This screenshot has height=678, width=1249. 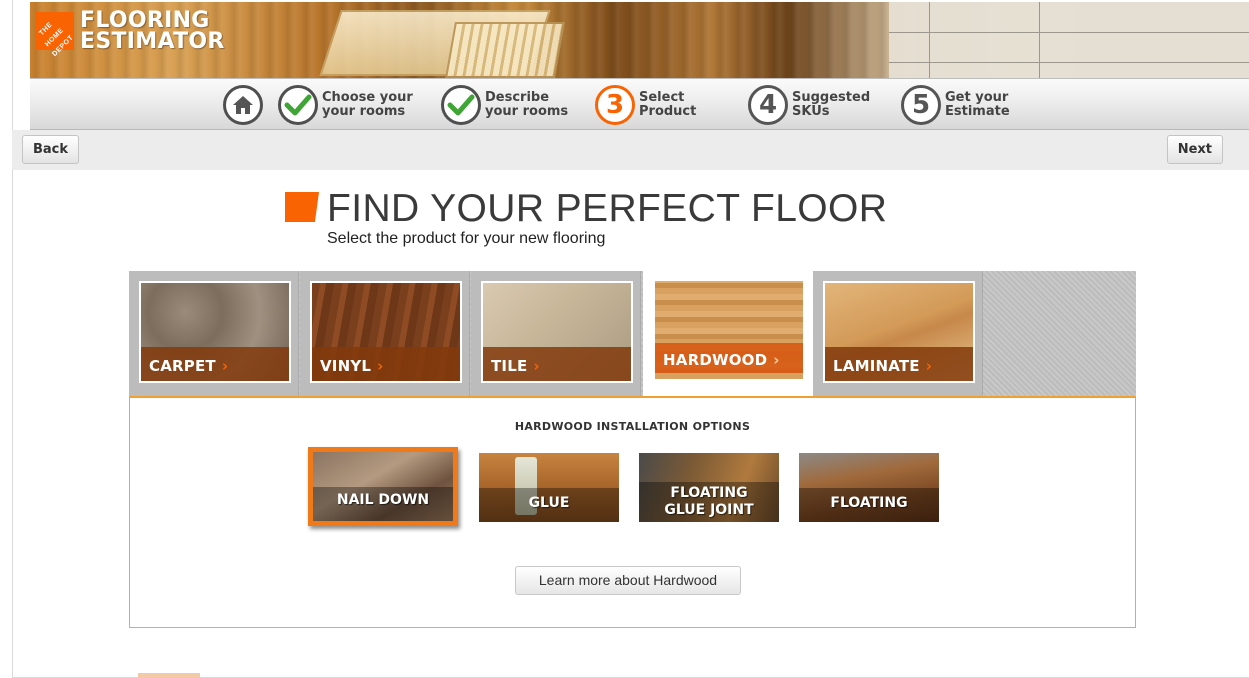 What do you see at coordinates (466, 238) in the screenshot?
I see `page-subtitle: Select the product for your new flooring` at bounding box center [466, 238].